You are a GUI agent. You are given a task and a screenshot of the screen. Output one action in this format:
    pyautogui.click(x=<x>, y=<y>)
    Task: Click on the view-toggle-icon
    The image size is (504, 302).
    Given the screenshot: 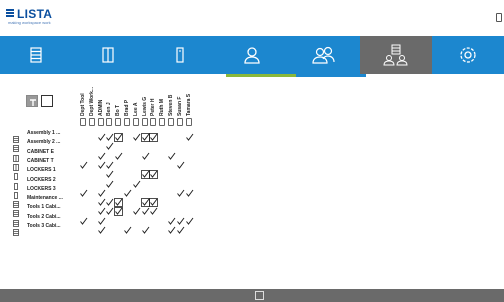 What is the action you would take?
    pyautogui.click(x=32, y=101)
    